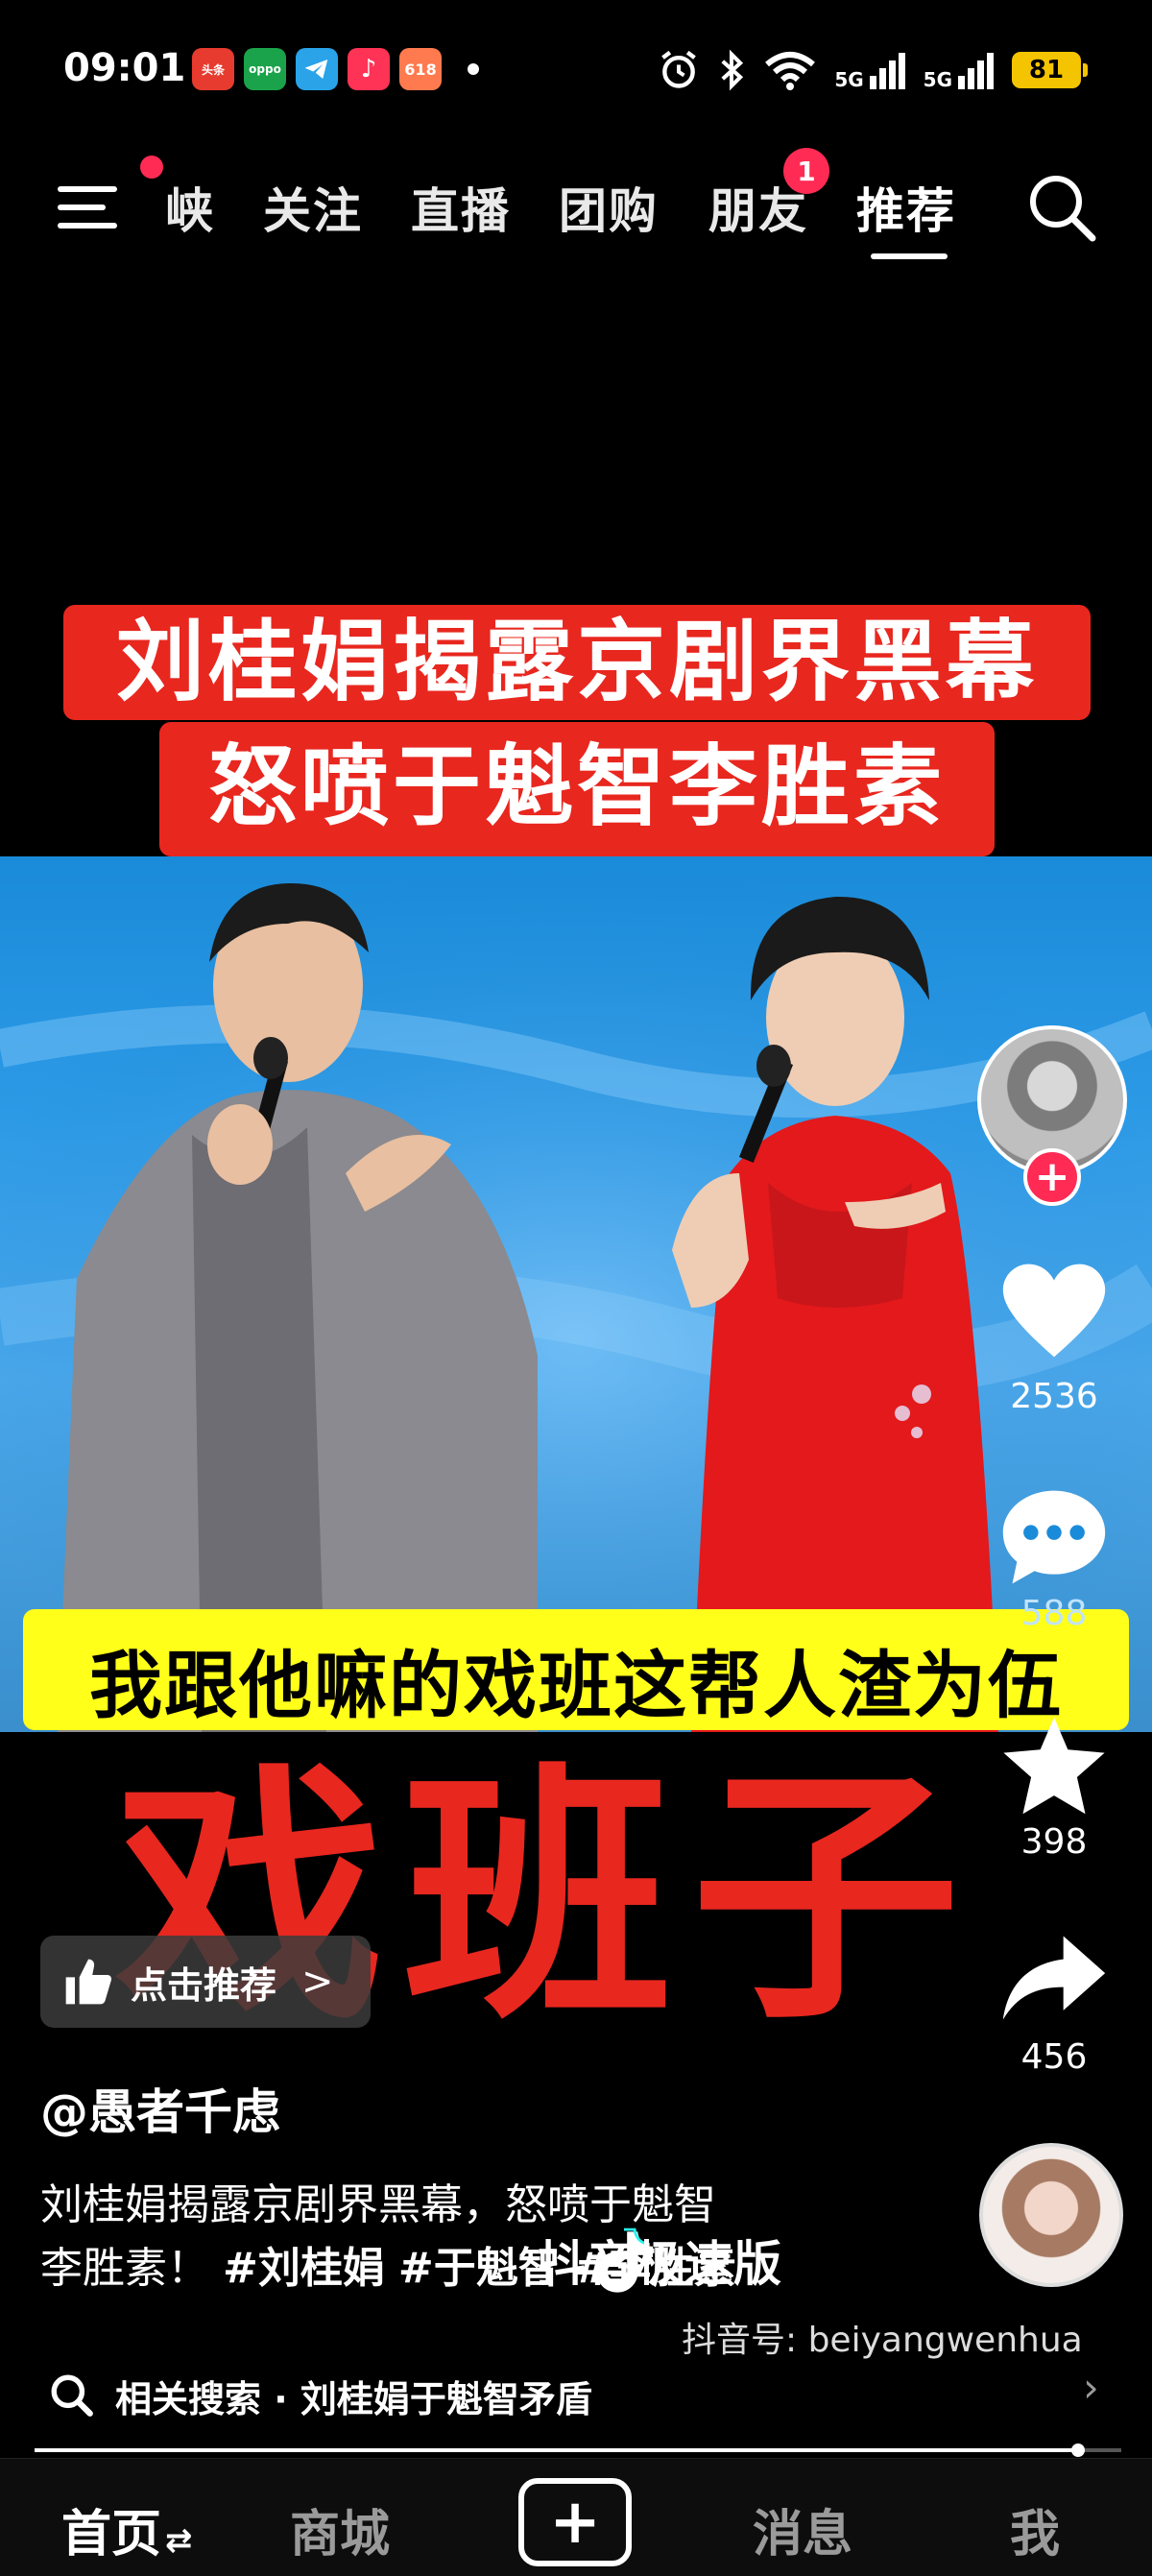 Image resolution: width=1152 pixels, height=2576 pixels. What do you see at coordinates (909, 256) in the screenshot?
I see `active-tab-indicator` at bounding box center [909, 256].